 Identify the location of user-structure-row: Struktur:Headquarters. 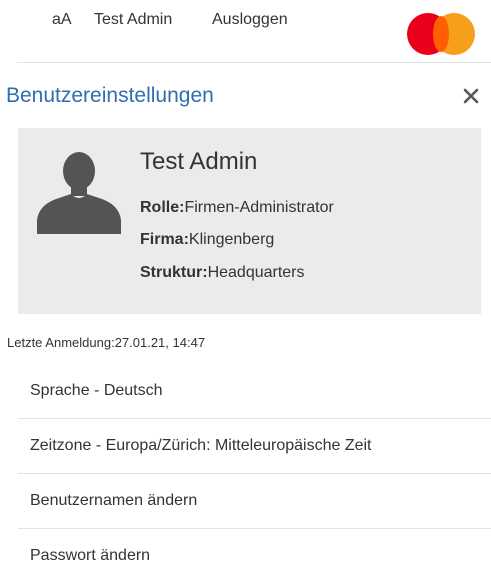
(222, 273).